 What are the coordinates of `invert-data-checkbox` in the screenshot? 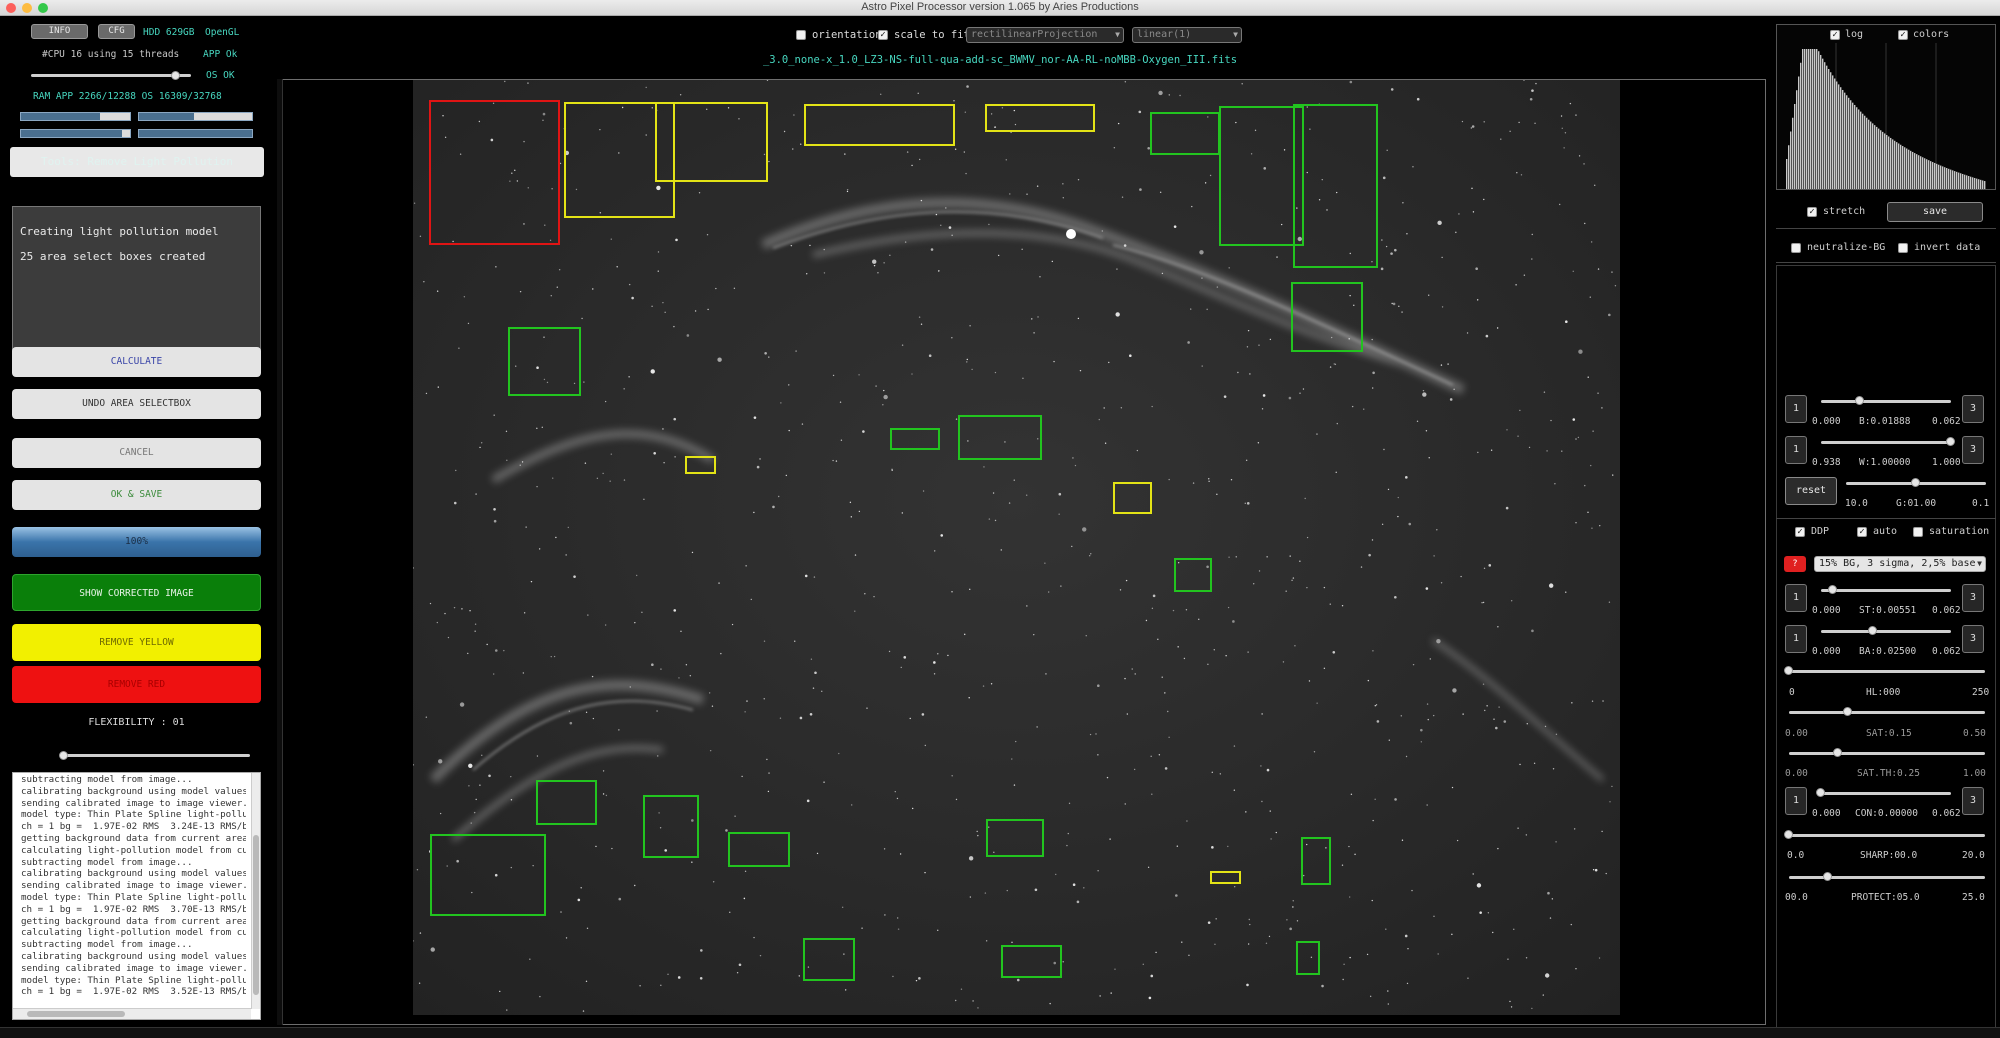 It's located at (1903, 248).